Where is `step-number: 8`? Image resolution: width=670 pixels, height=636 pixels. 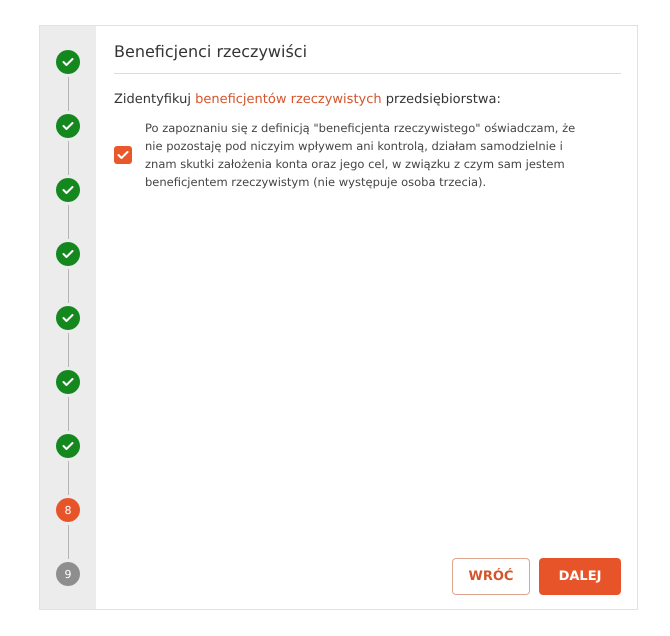
step-number: 8 is located at coordinates (68, 510).